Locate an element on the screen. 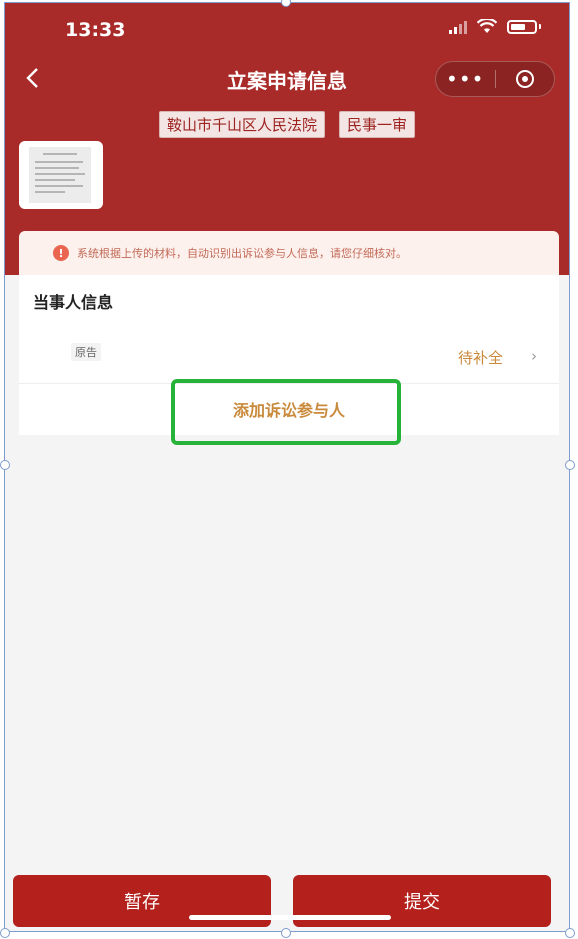 This screenshot has width=578, height=939. case-tags: 鞍山市千山区人民法院 民事一审 is located at coordinates (287, 124).